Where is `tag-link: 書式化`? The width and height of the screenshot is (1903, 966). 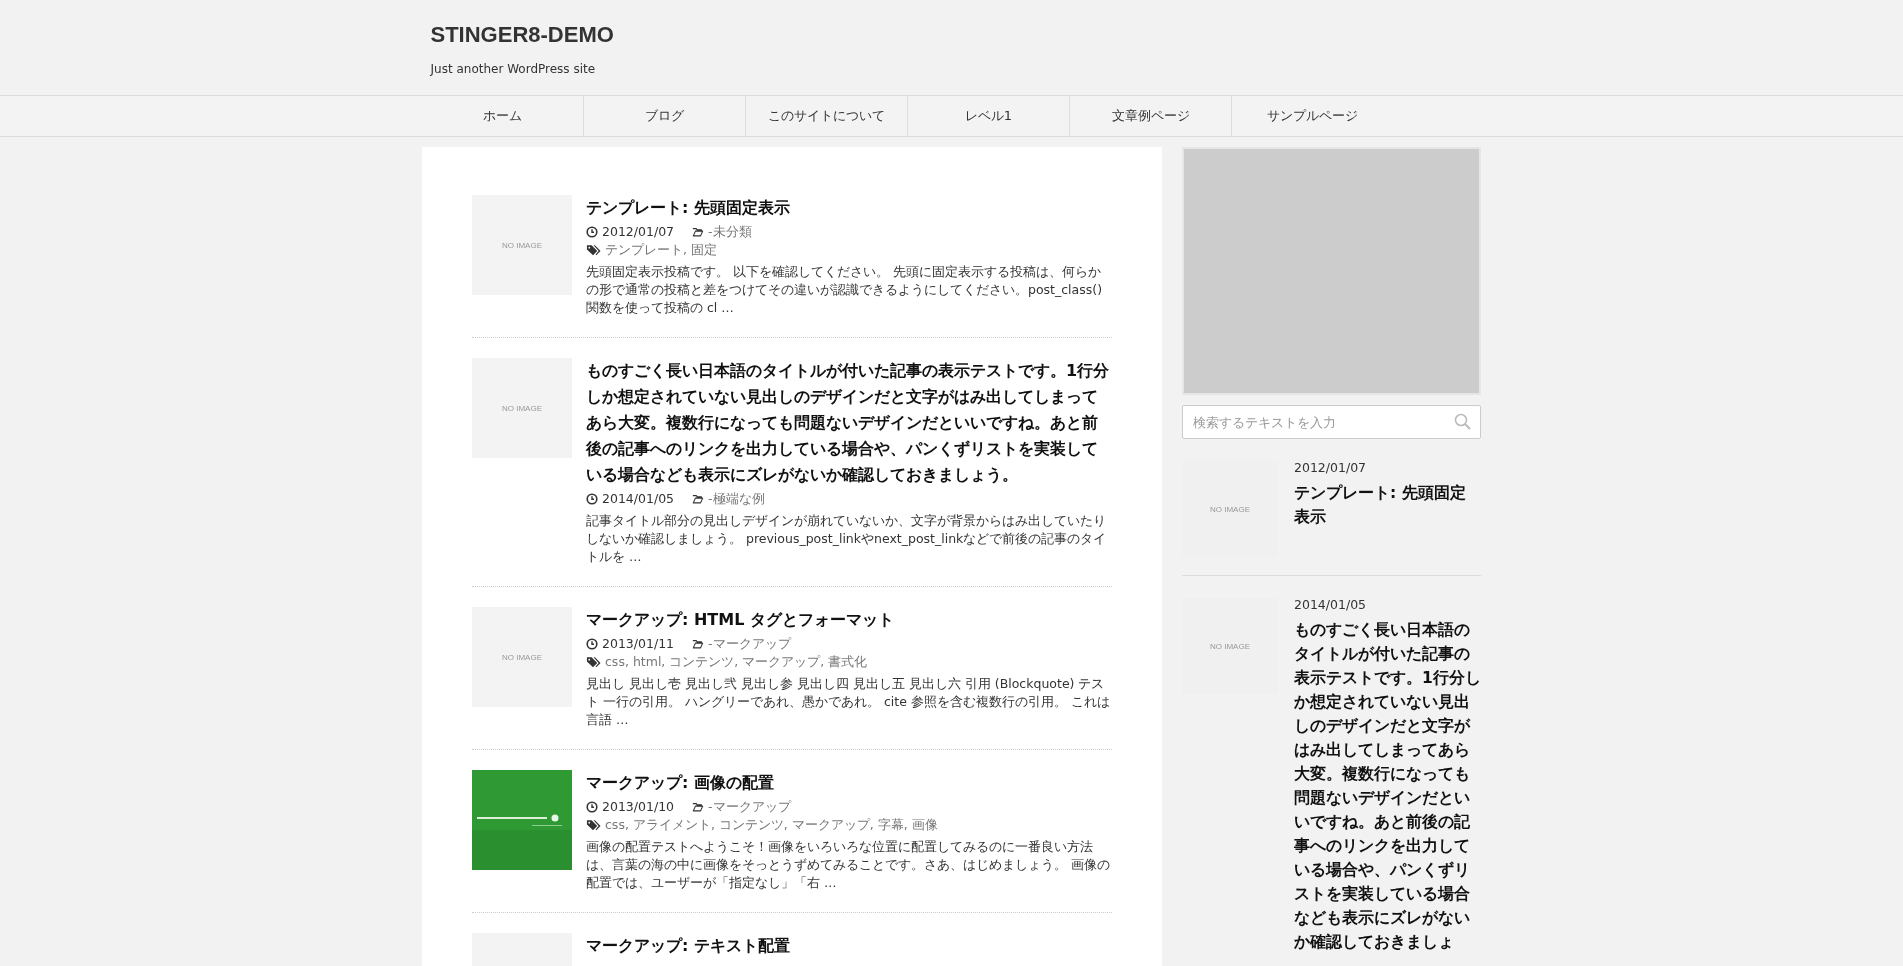 tag-link: 書式化 is located at coordinates (848, 662).